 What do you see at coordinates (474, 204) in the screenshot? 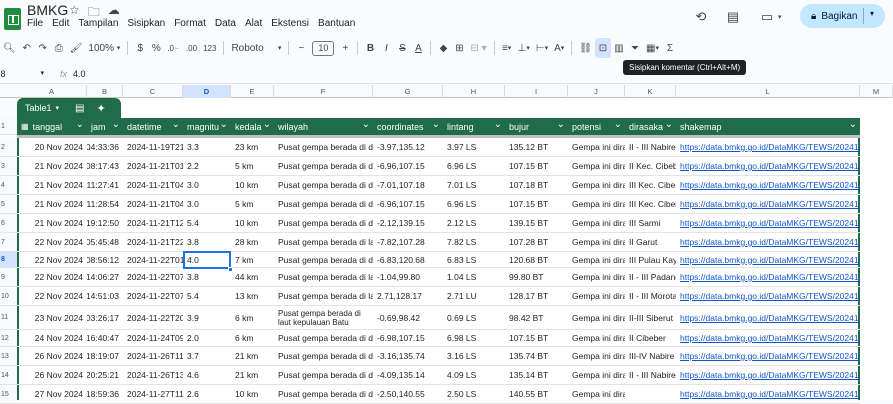
I see `table-cell: 6.96 LS` at bounding box center [474, 204].